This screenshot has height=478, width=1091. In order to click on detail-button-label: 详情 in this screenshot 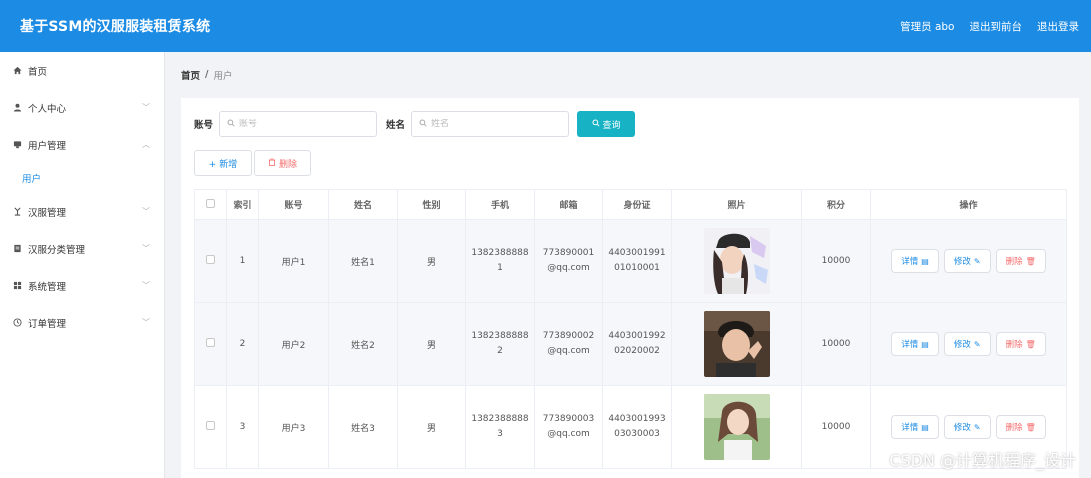, I will do `click(910, 262)`.